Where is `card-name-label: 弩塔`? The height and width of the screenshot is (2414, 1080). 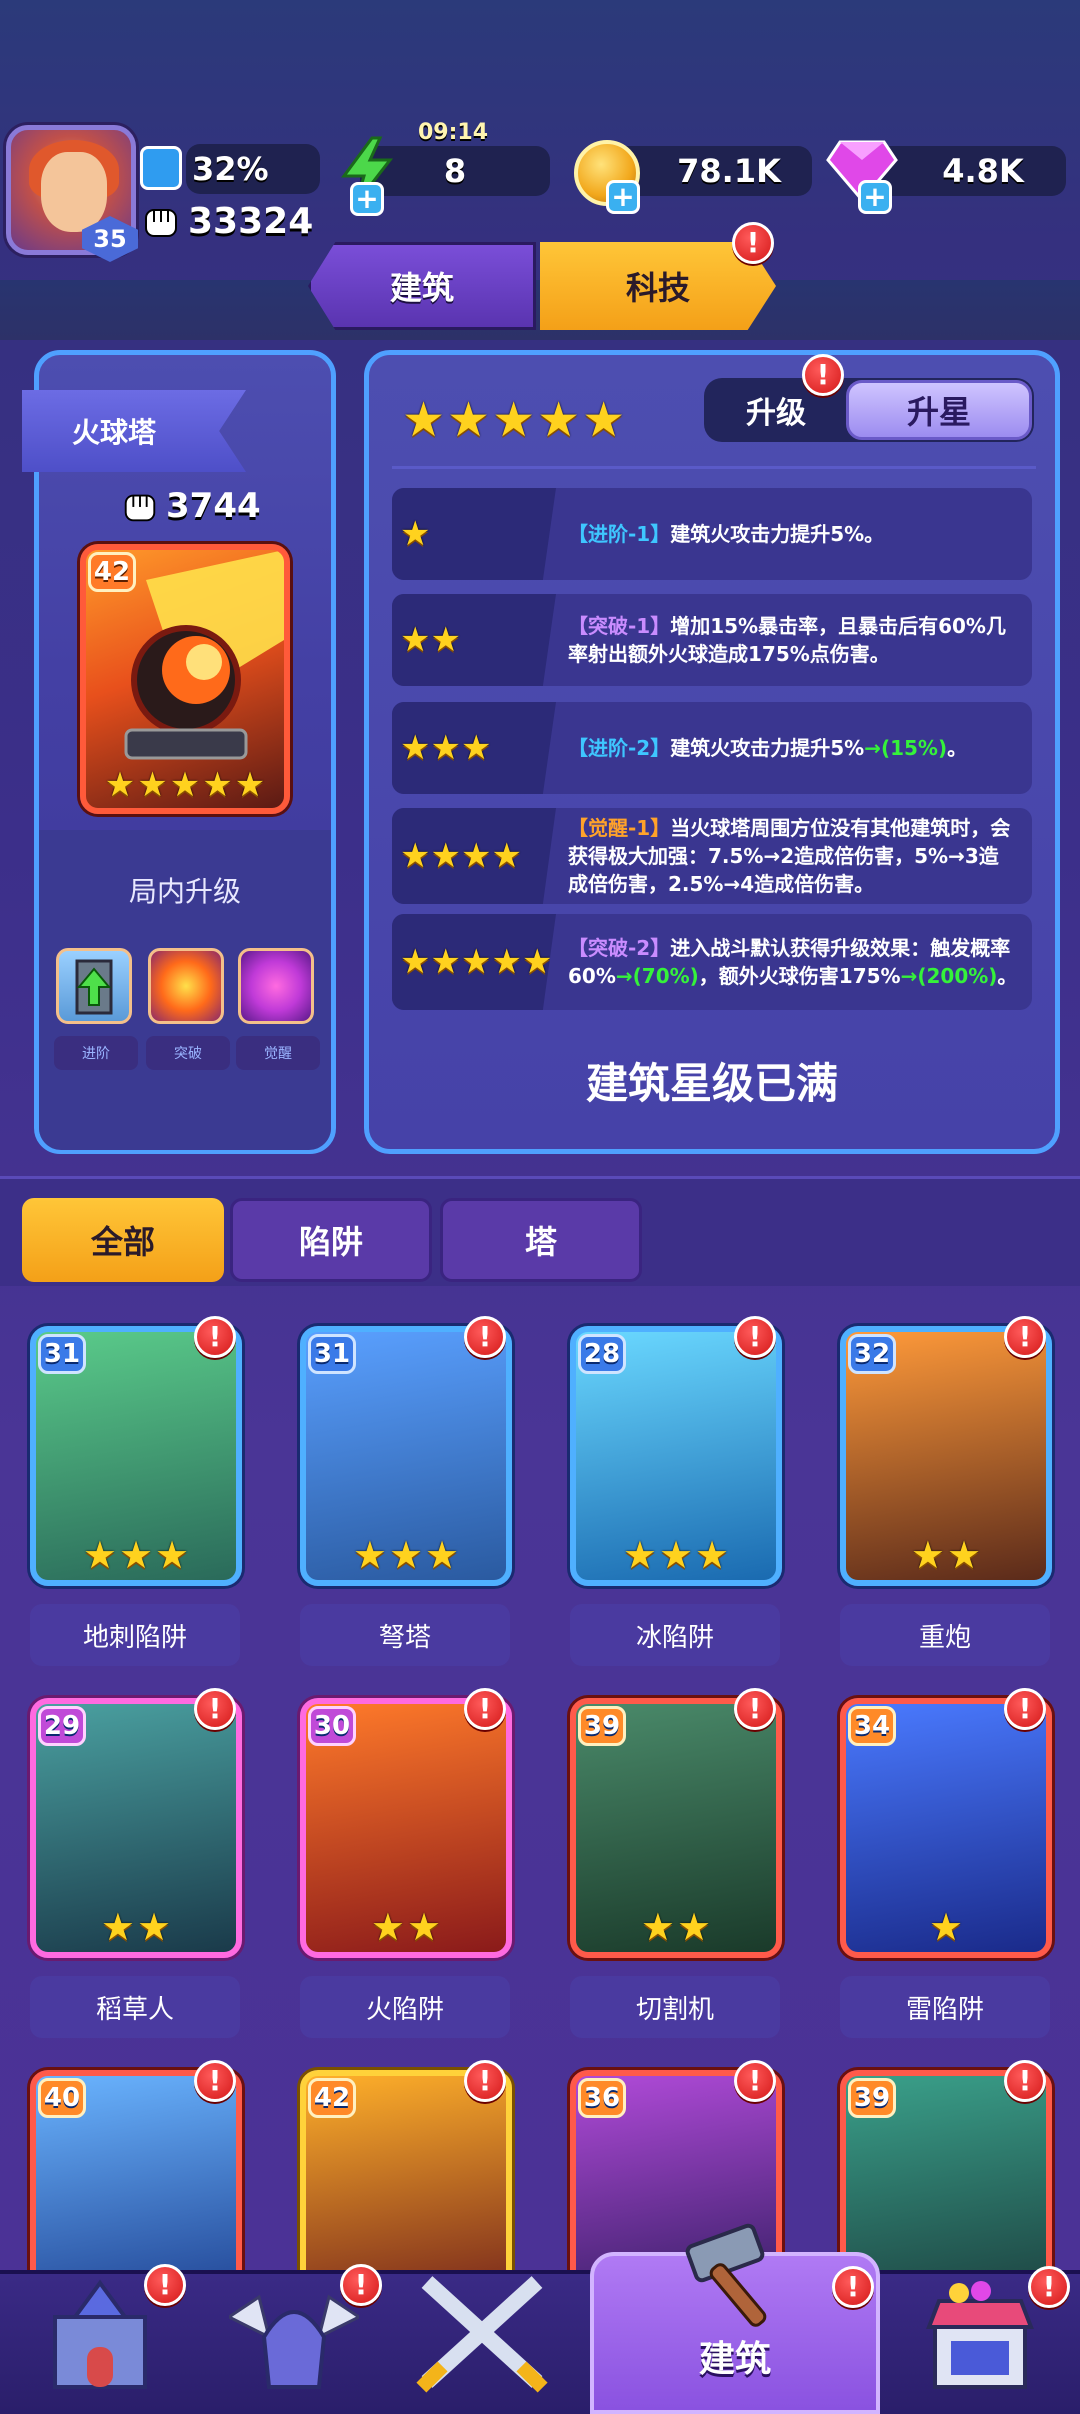 card-name-label: 弩塔 is located at coordinates (405, 1635).